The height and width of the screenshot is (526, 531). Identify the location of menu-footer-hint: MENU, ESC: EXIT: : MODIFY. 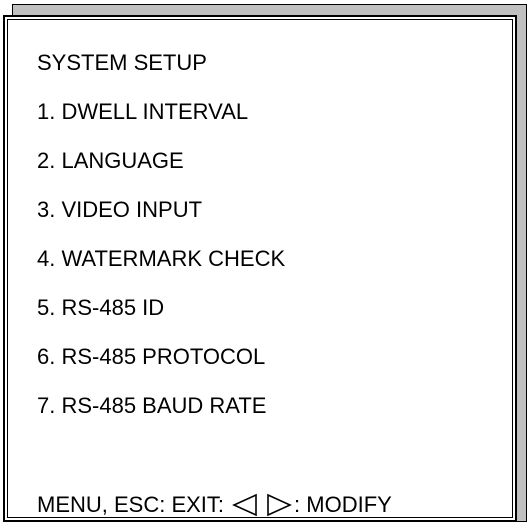
(214, 505).